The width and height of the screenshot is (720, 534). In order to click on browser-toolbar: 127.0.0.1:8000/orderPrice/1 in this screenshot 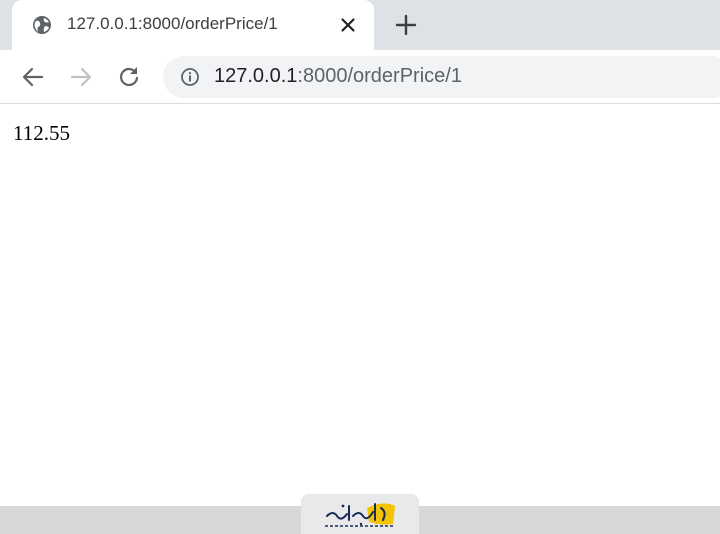, I will do `click(360, 77)`.